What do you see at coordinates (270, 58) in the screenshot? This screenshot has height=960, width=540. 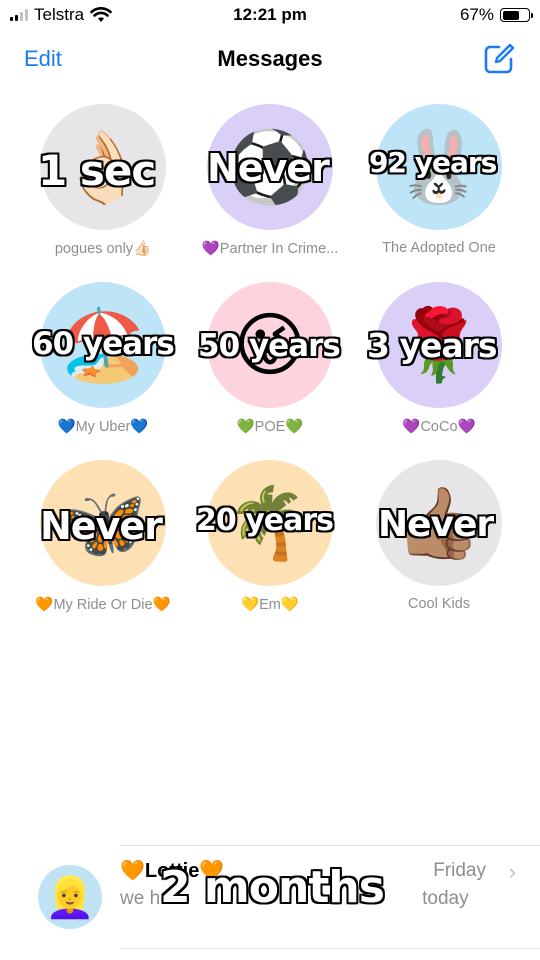 I see `page-title: Messages` at bounding box center [270, 58].